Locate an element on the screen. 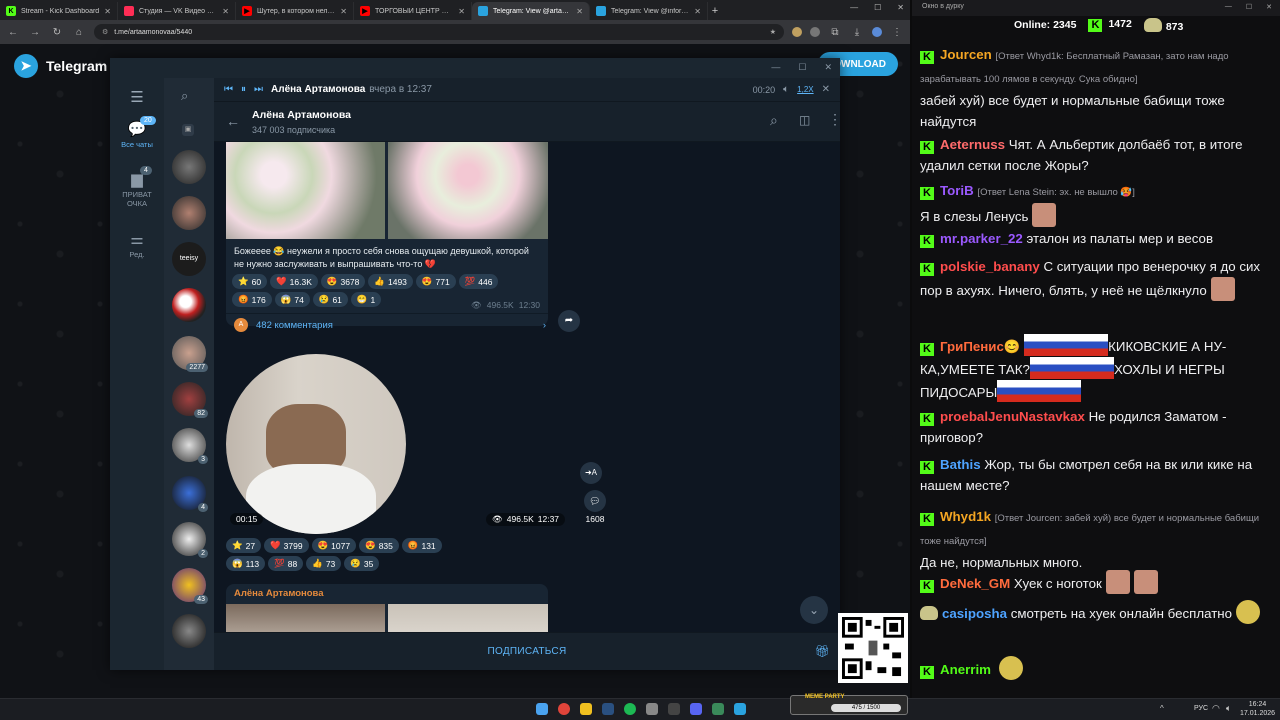  scroll-down-icon: ⌄ is located at coordinates (814, 610).